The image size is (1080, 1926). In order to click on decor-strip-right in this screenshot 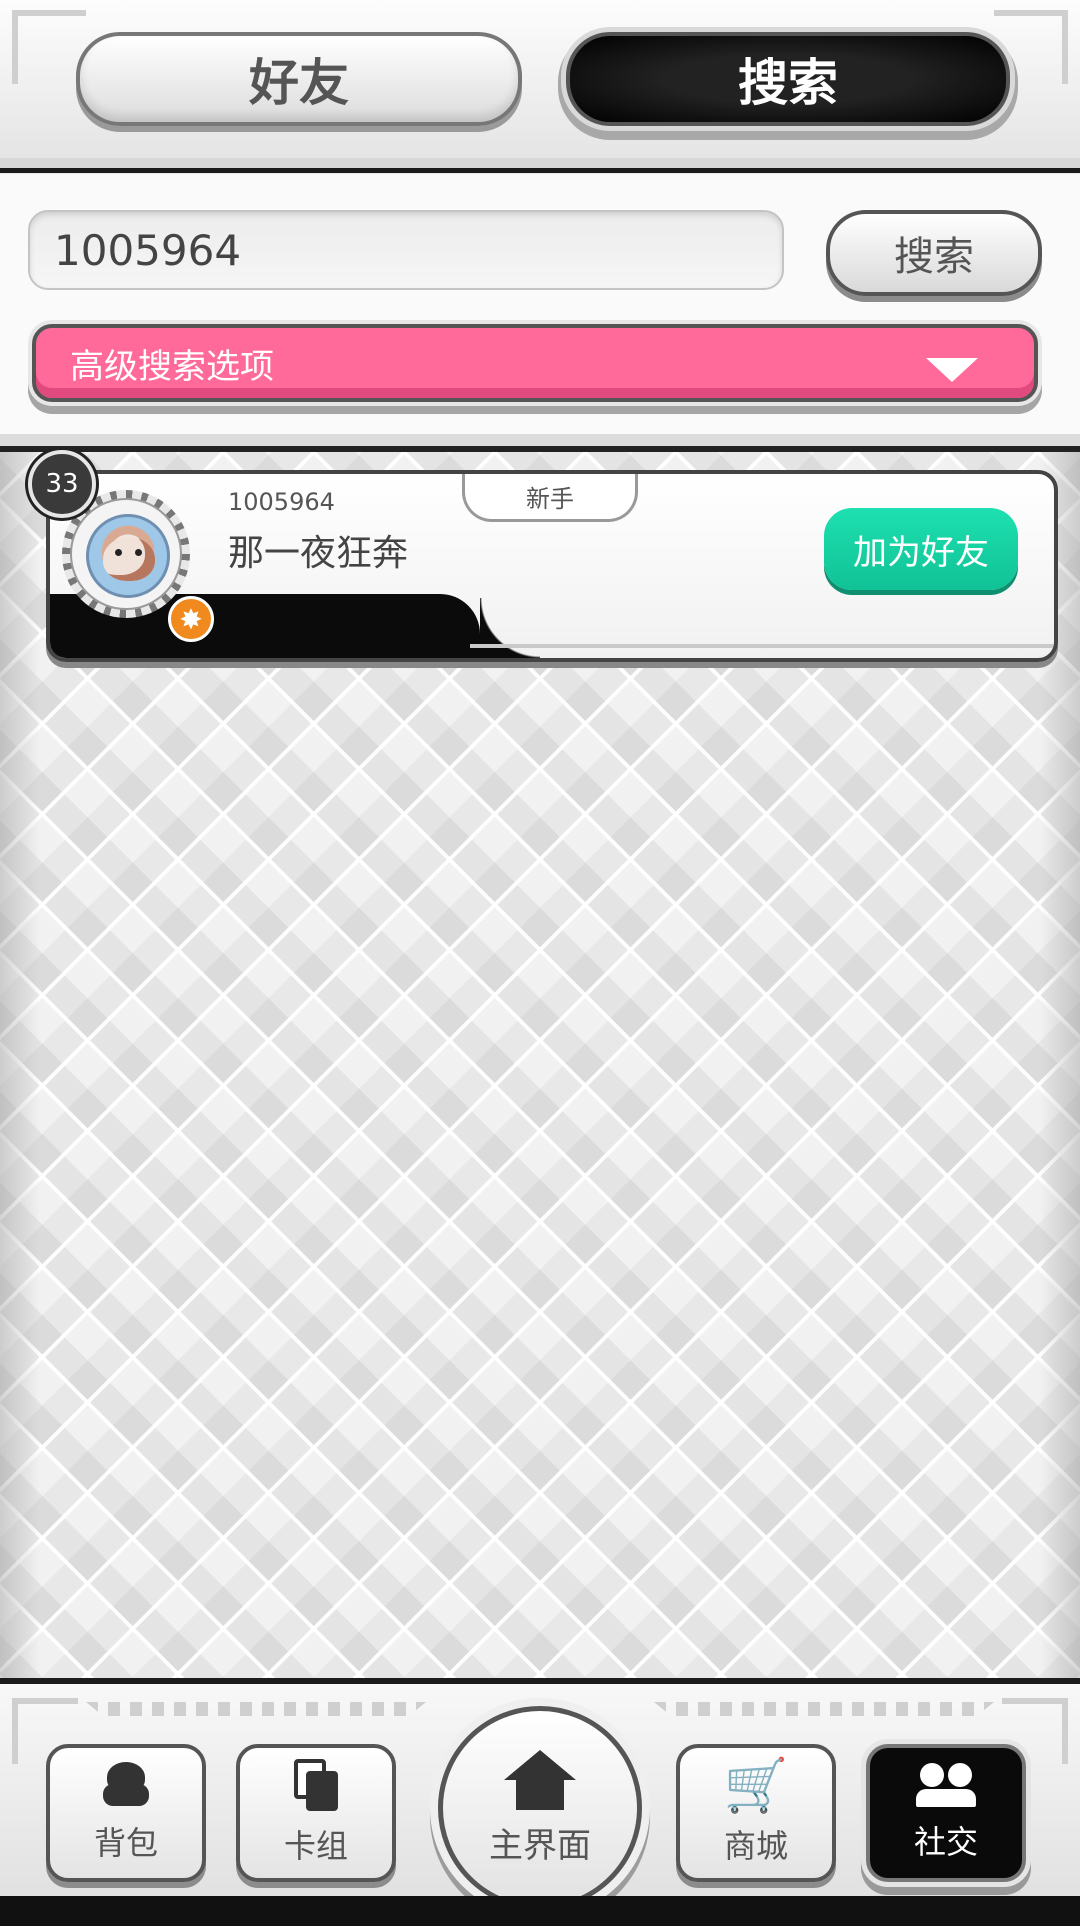, I will do `click(824, 1709)`.